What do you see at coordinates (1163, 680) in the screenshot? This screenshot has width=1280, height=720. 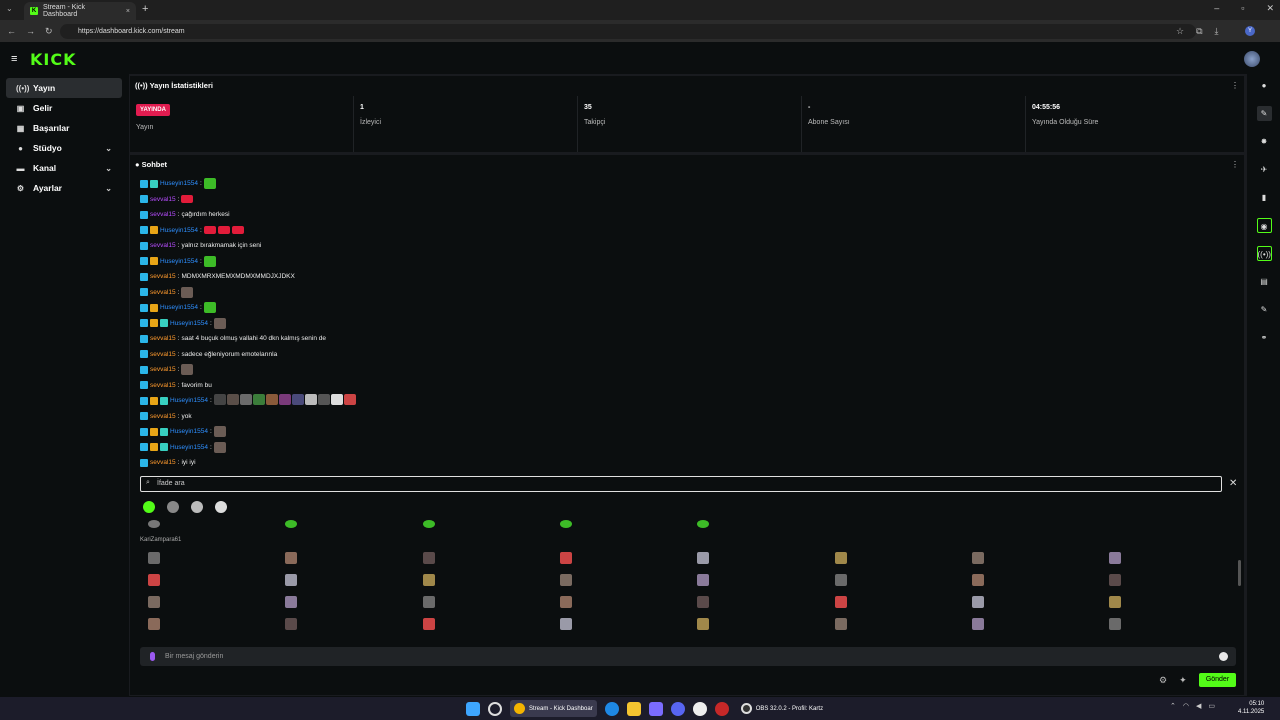 I see `settings-icon: ⚙` at bounding box center [1163, 680].